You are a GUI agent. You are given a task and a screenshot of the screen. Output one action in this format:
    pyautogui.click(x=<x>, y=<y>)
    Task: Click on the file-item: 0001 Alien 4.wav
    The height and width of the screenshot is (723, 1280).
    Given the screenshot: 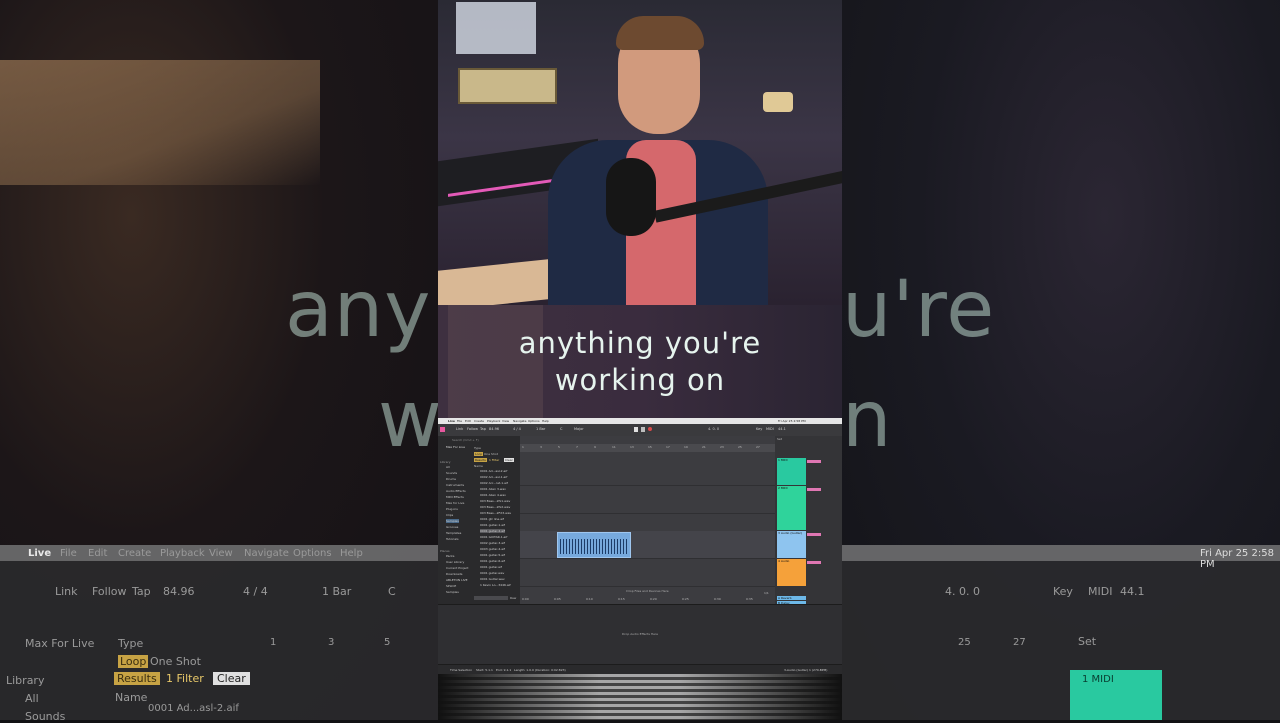 What is the action you would take?
    pyautogui.click(x=493, y=495)
    